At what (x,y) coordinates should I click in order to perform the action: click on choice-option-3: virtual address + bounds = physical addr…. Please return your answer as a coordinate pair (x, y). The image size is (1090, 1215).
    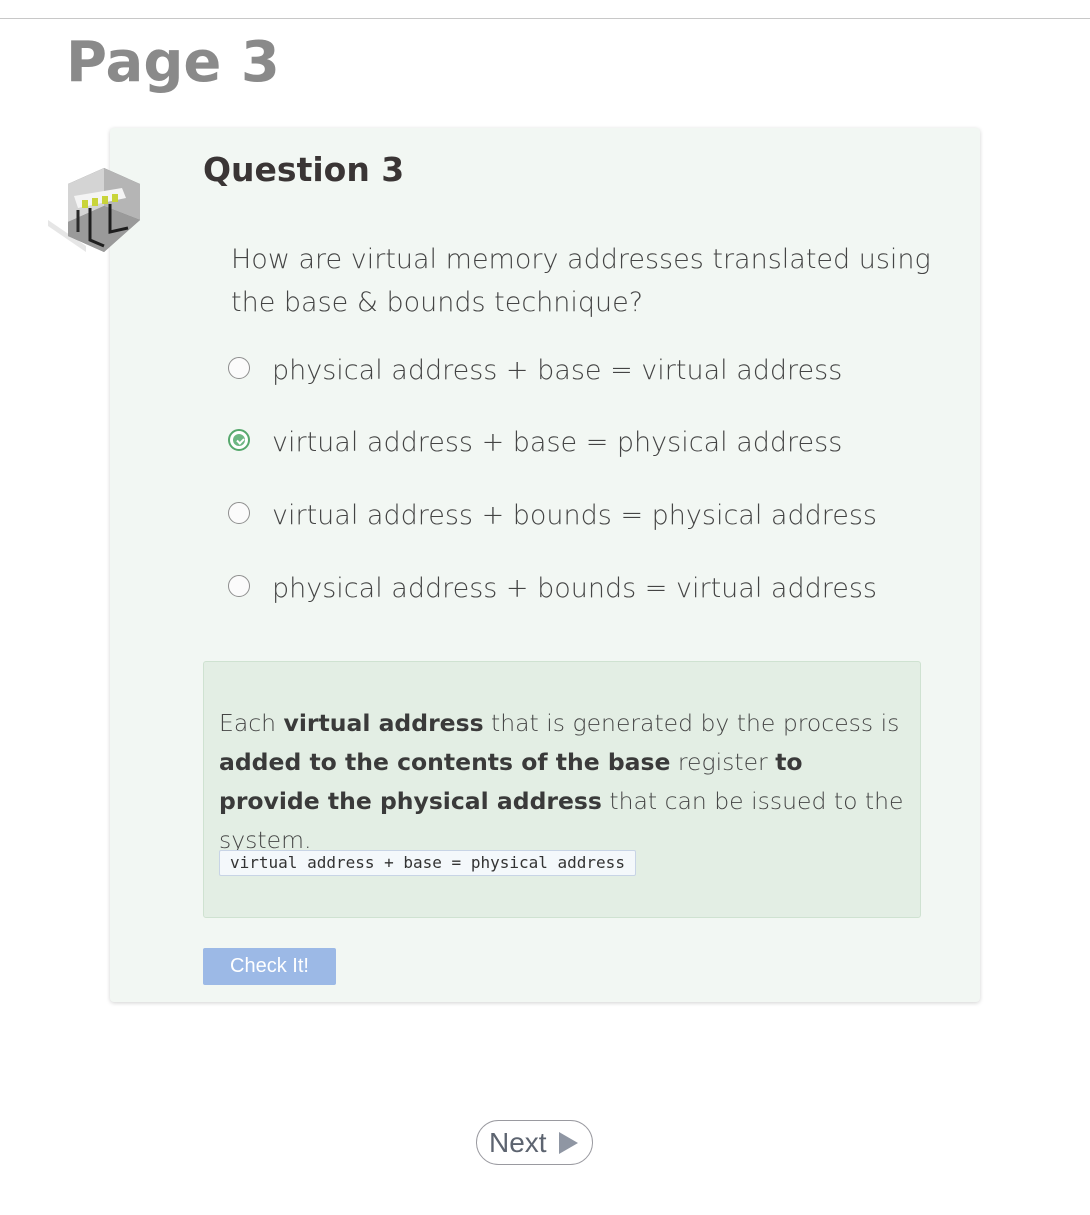
    Looking at the image, I should click on (556, 519).